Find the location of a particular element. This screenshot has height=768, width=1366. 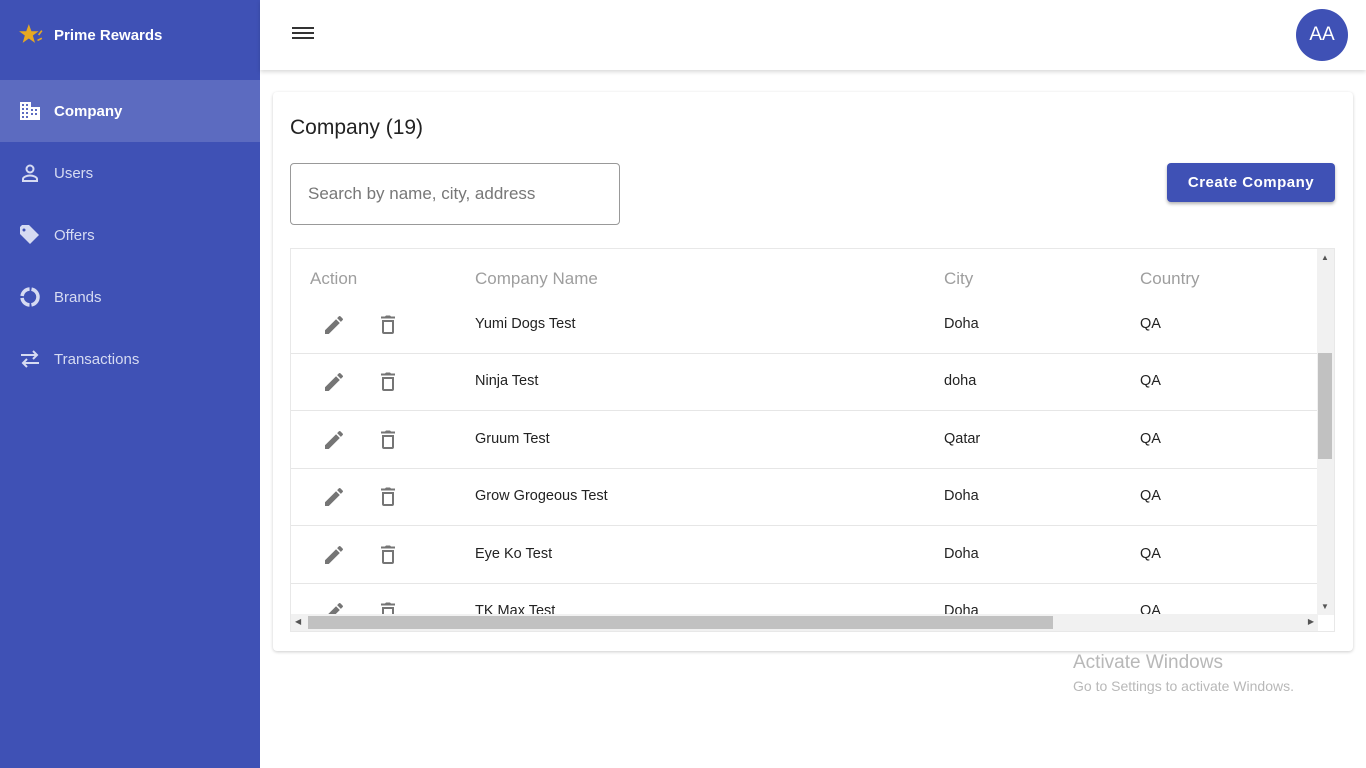

column-header-name: Company Name is located at coordinates (536, 279).